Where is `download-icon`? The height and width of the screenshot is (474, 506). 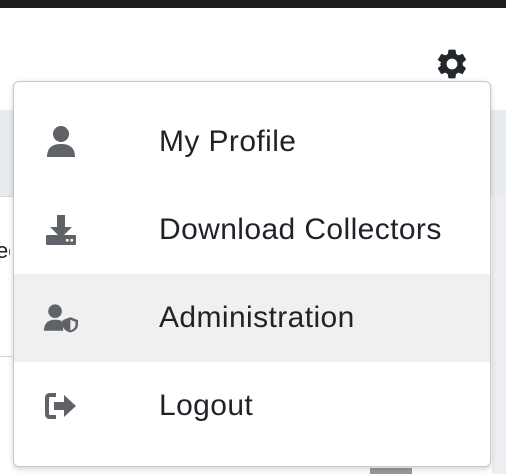 download-icon is located at coordinates (61, 230).